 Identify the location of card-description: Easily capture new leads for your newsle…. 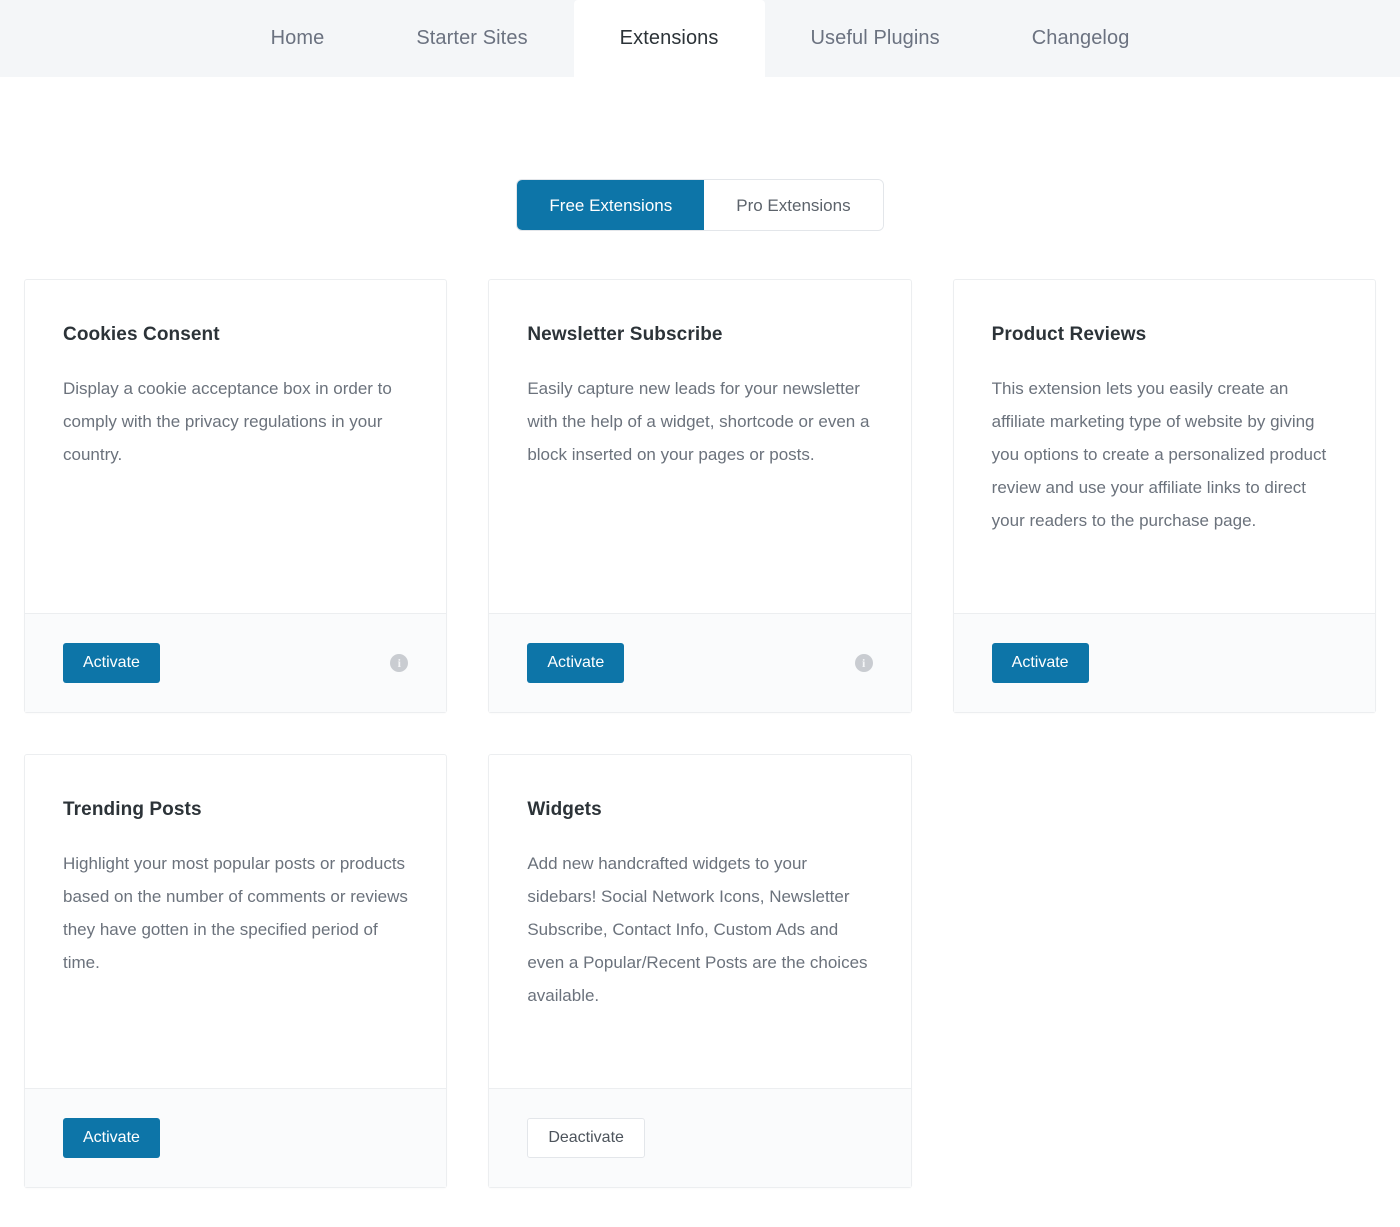
(698, 421).